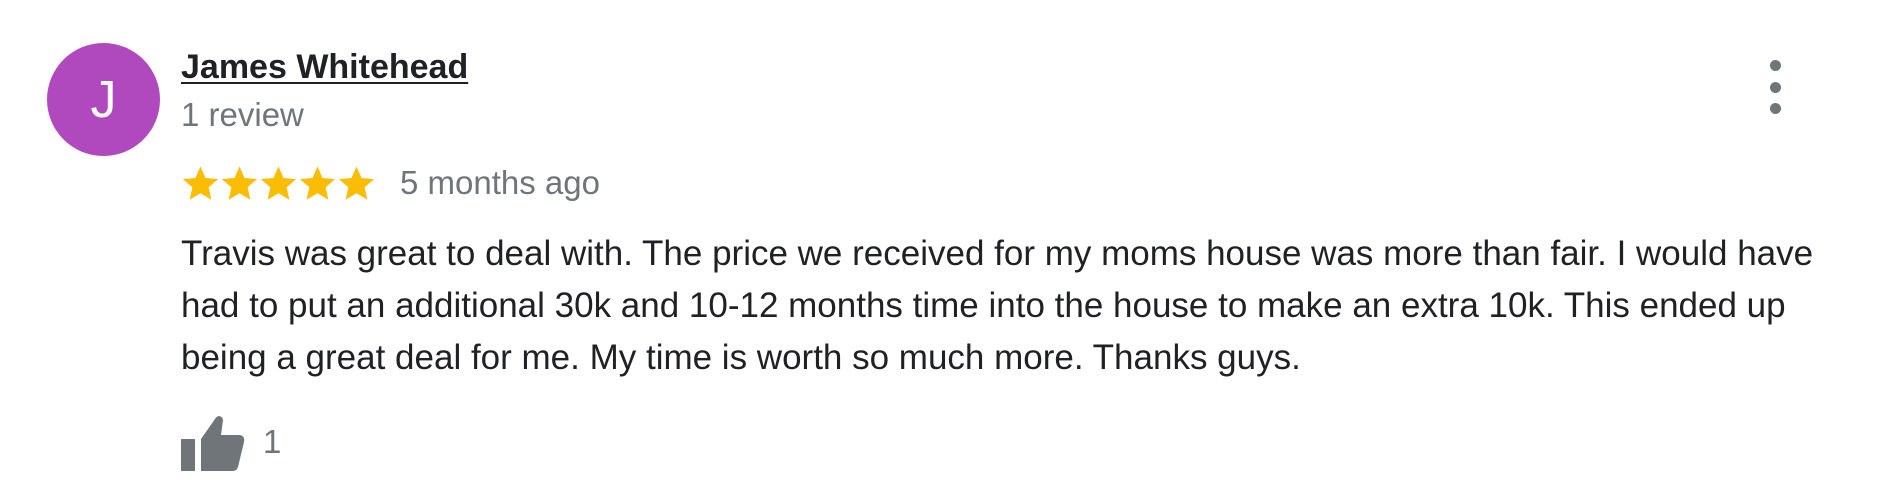  I want to click on reviewer-review-count: 1 review, so click(242, 114).